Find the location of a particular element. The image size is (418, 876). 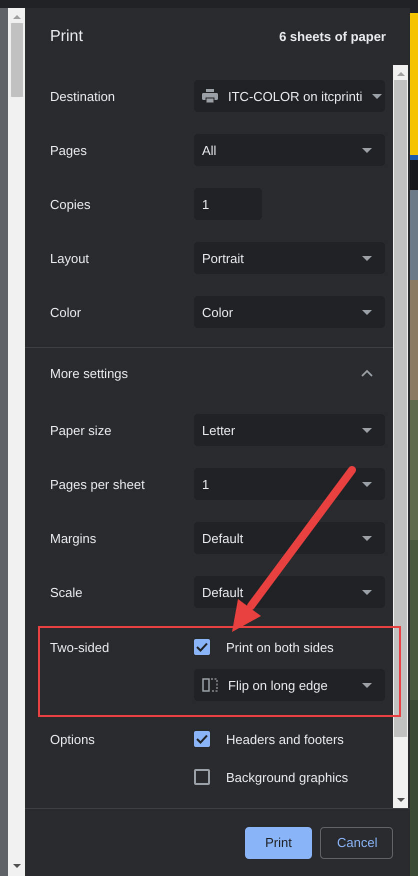

dialog-title: Print is located at coordinates (66, 37).